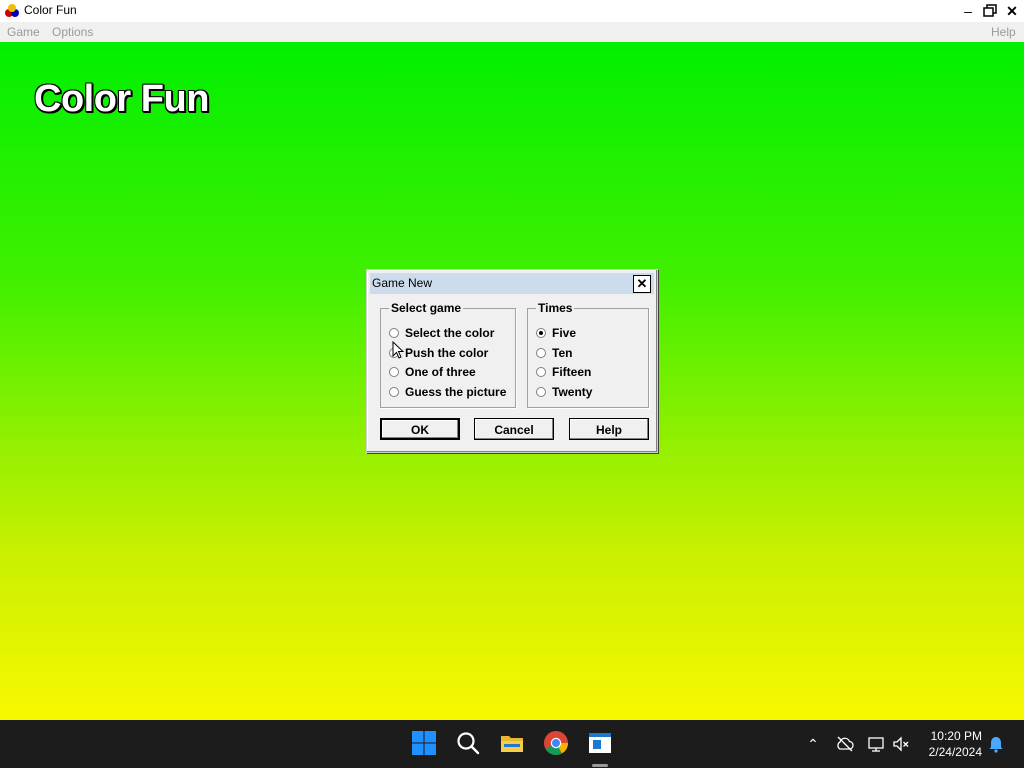  What do you see at coordinates (512, 32) in the screenshot?
I see `menu-bar: Game Options Help` at bounding box center [512, 32].